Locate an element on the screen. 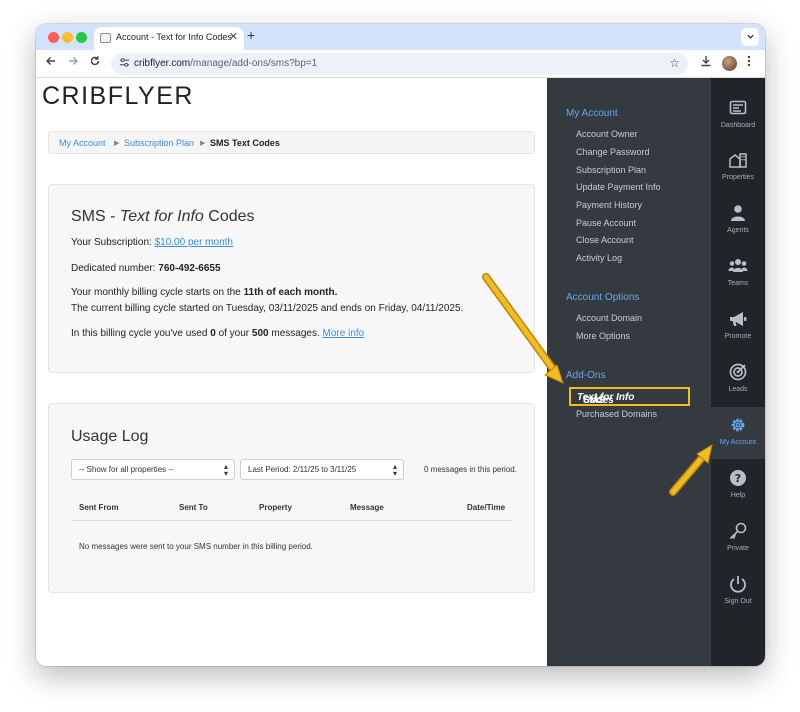 The width and height of the screenshot is (800, 712). property-filter-value: -- Show for all properties -- is located at coordinates (126, 469).